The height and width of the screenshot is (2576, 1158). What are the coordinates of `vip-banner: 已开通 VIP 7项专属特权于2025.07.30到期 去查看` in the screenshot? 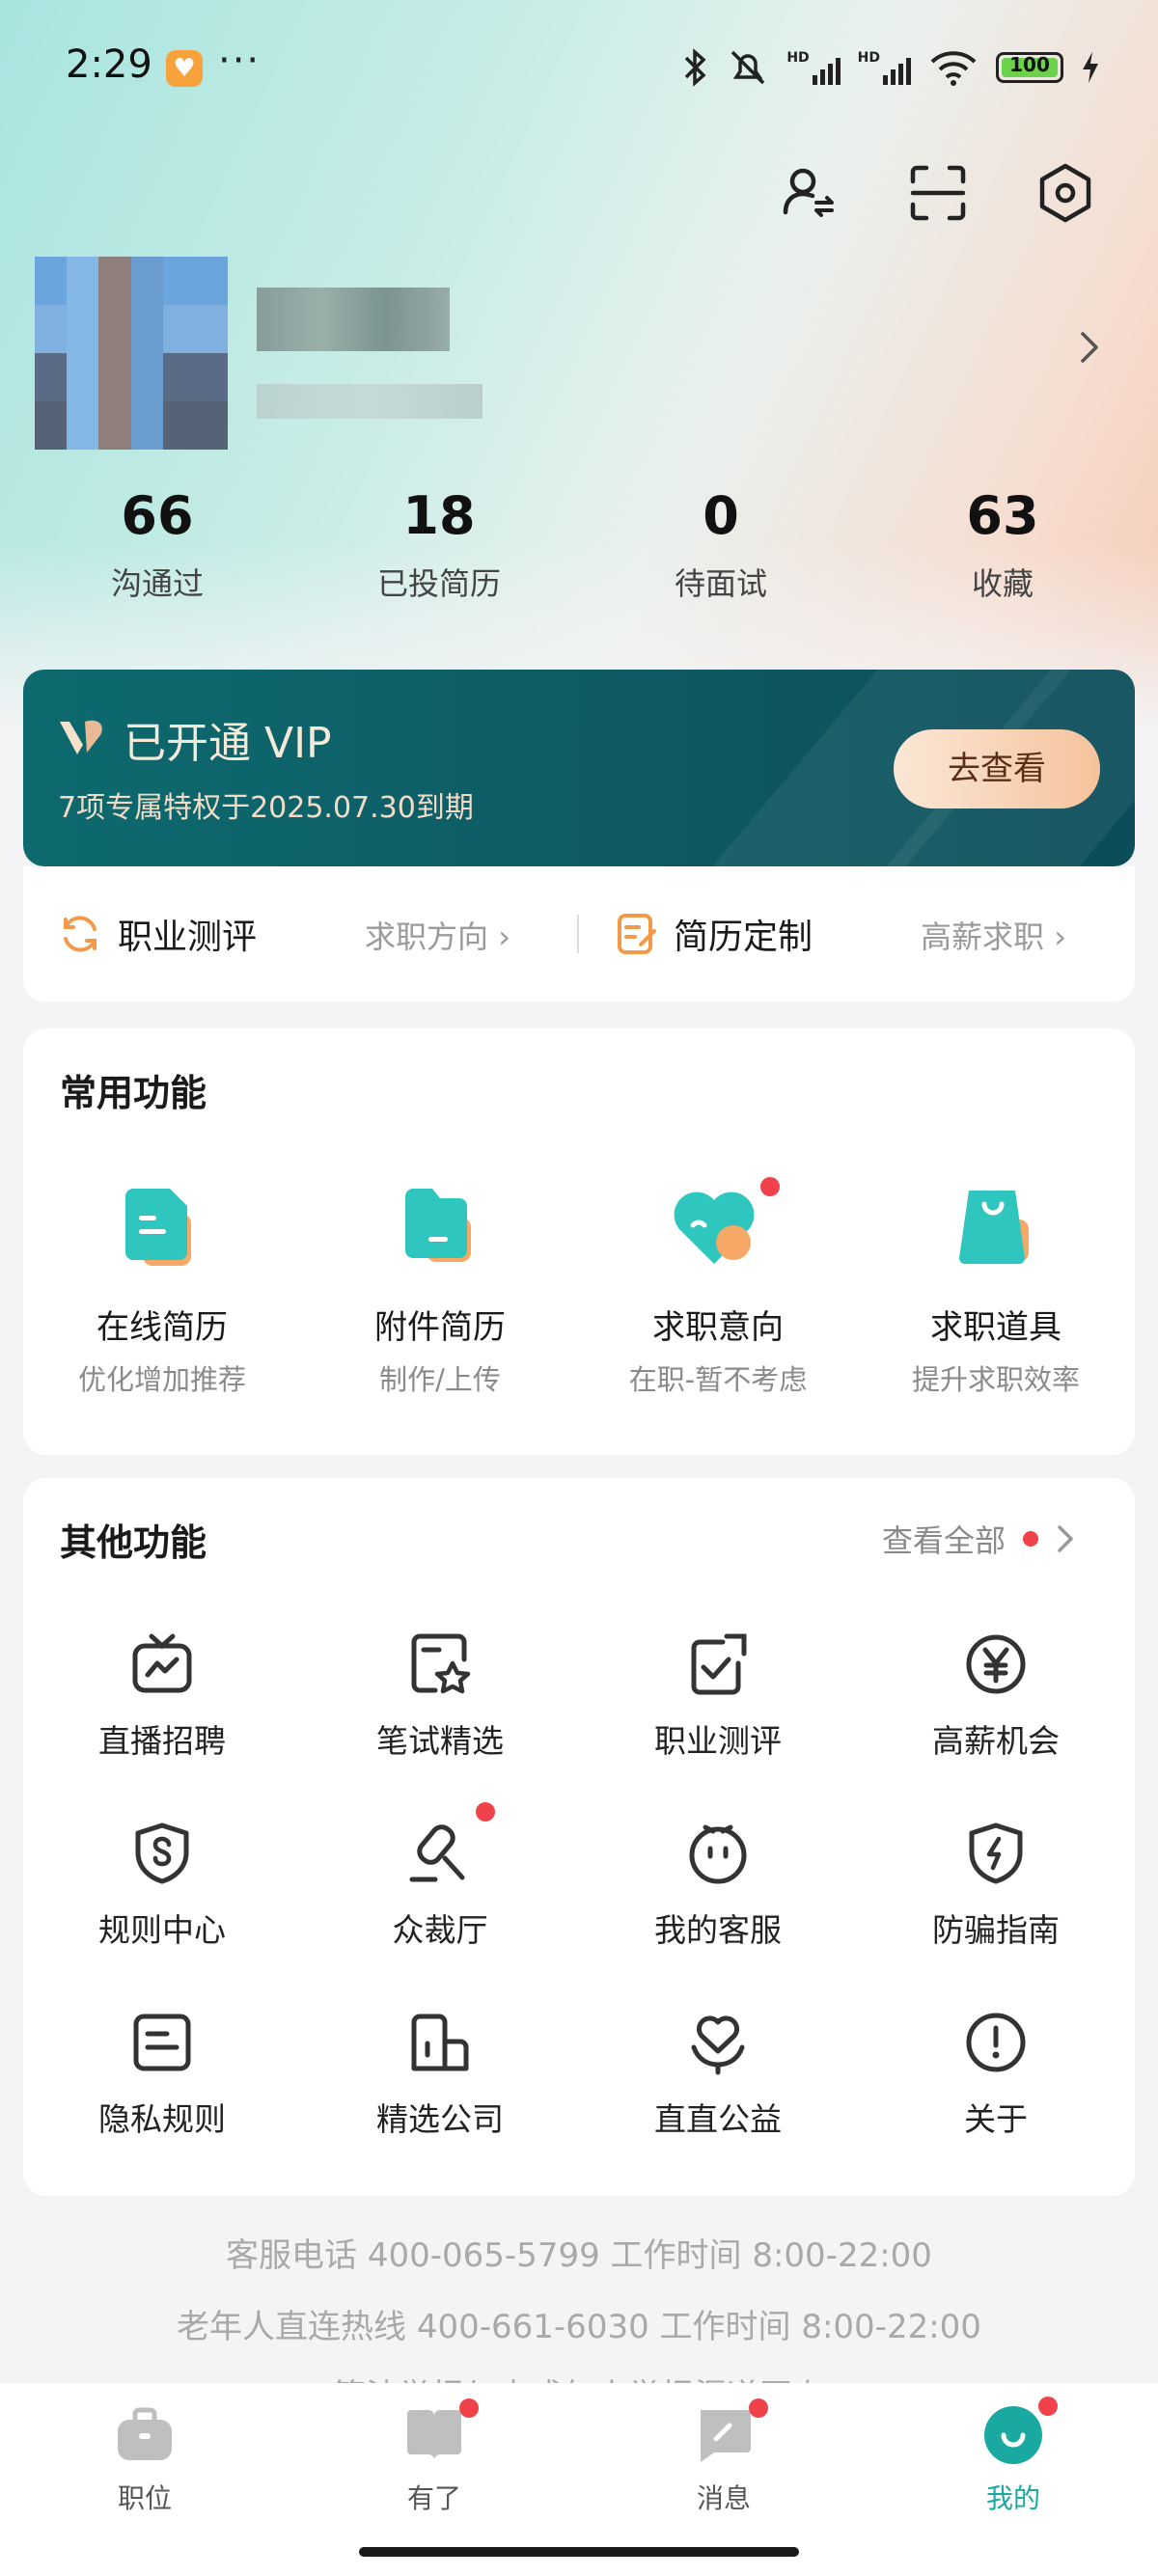 It's located at (579, 768).